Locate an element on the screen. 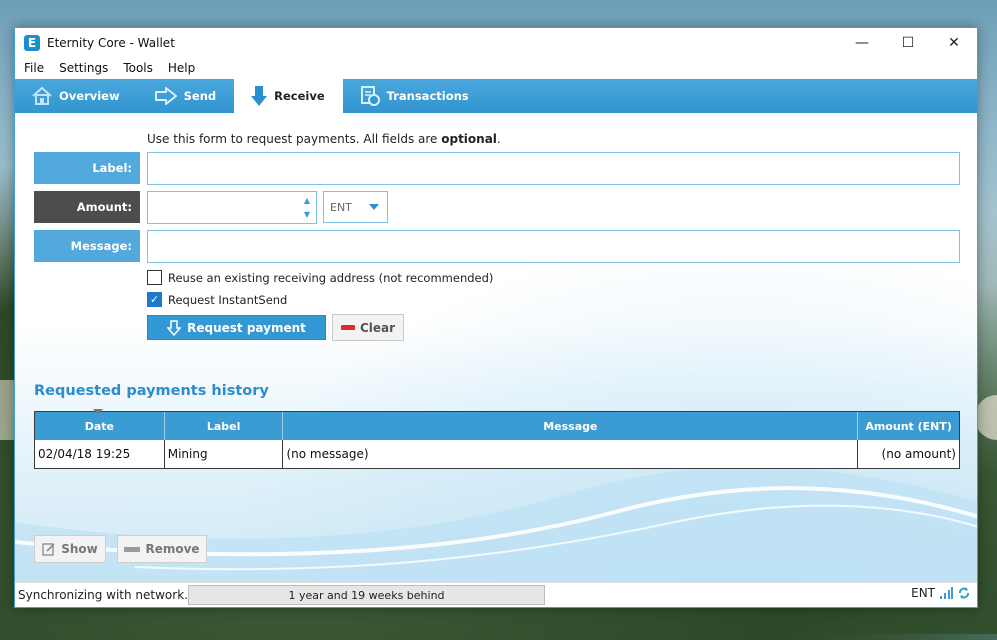  remove-button: Remove is located at coordinates (162, 549).